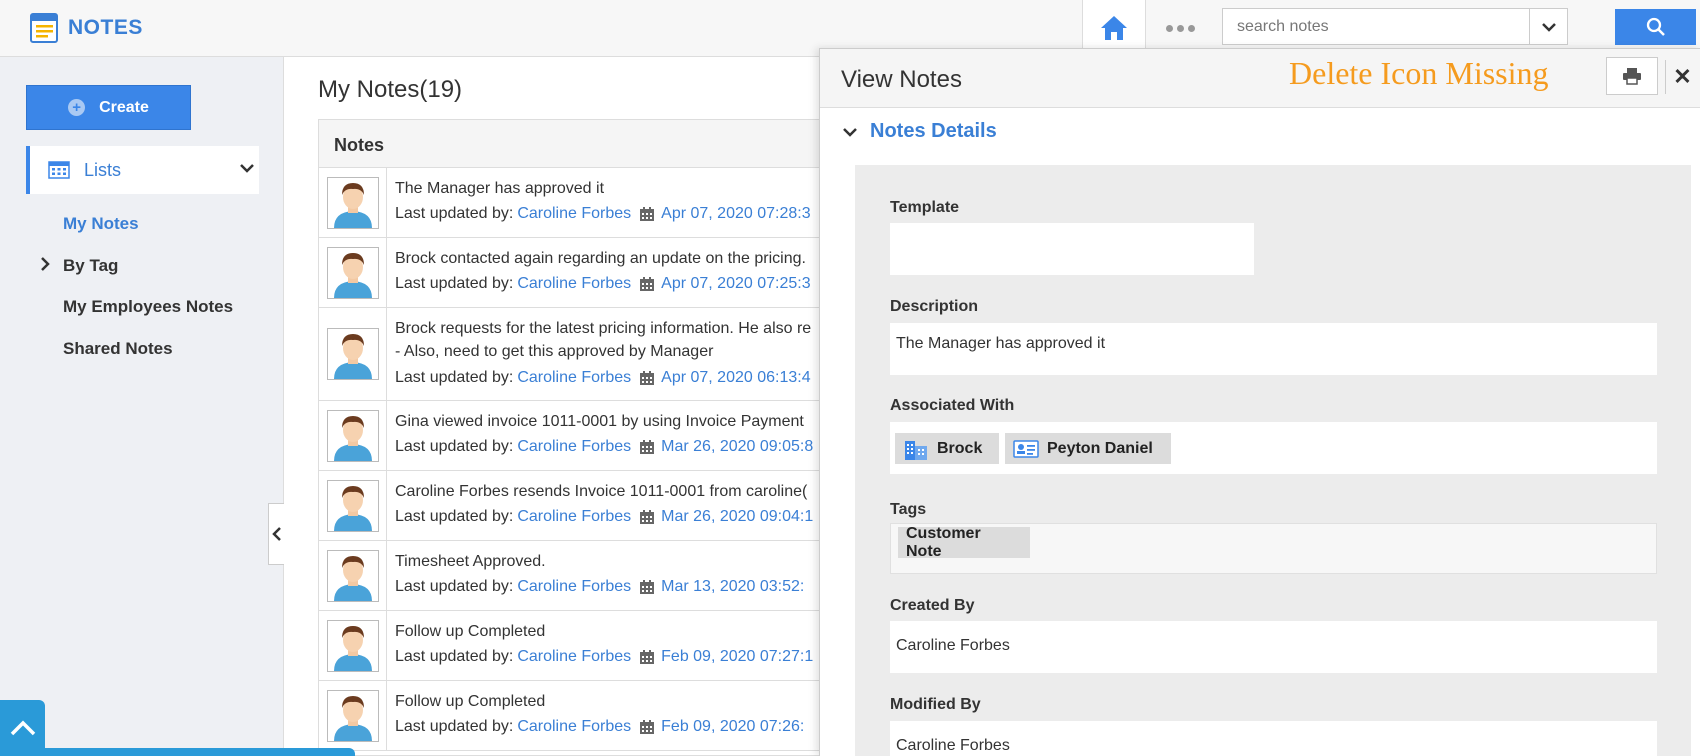 The height and width of the screenshot is (756, 1700). Describe the element at coordinates (1682, 77) in the screenshot. I see `close-button: ✕` at that location.